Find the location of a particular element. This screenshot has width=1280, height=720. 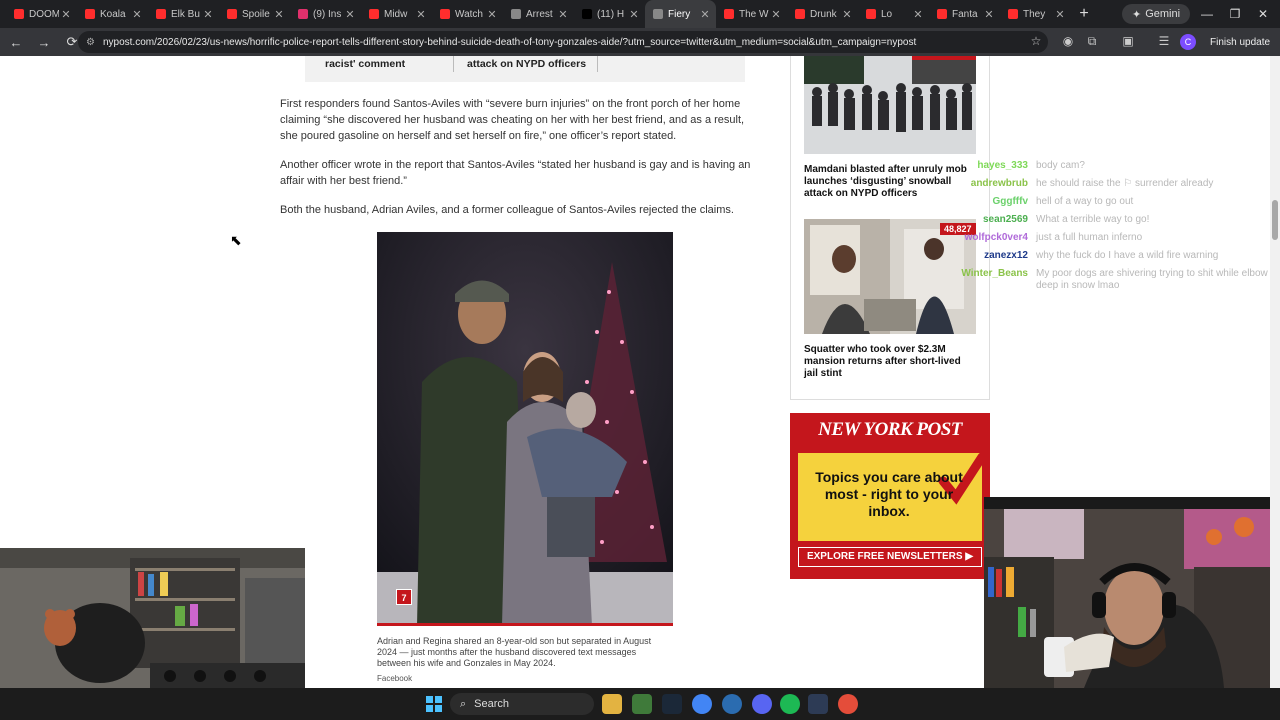

browser-tab: They ✕ is located at coordinates (1035, 14).